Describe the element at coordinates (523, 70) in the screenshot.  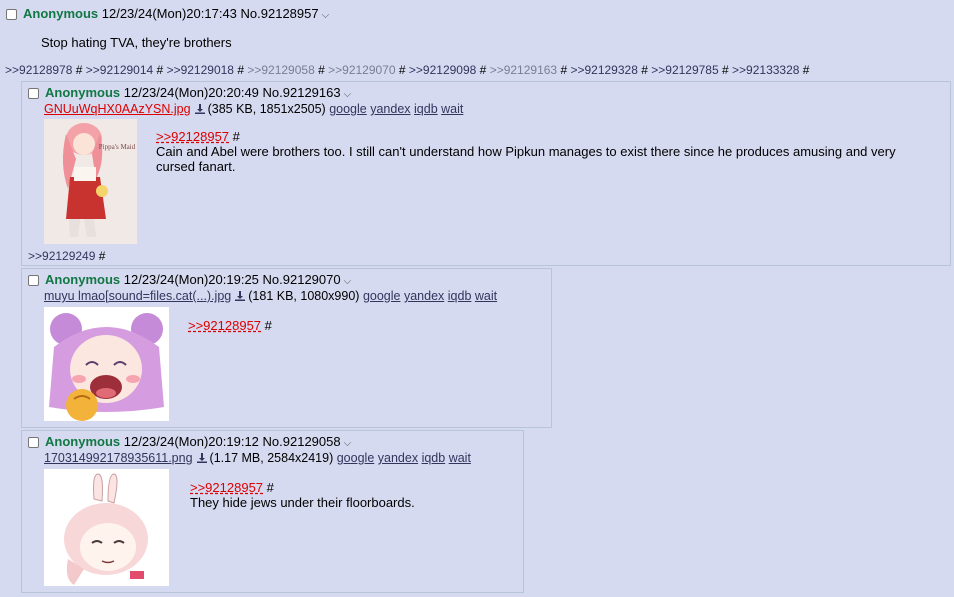
I see `backlink: >>92129163` at that location.